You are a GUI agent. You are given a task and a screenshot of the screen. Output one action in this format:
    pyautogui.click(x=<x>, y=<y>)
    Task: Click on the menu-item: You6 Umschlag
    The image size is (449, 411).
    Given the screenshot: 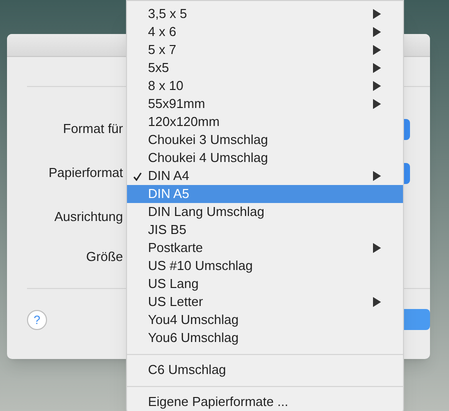 What is the action you would take?
    pyautogui.click(x=265, y=338)
    